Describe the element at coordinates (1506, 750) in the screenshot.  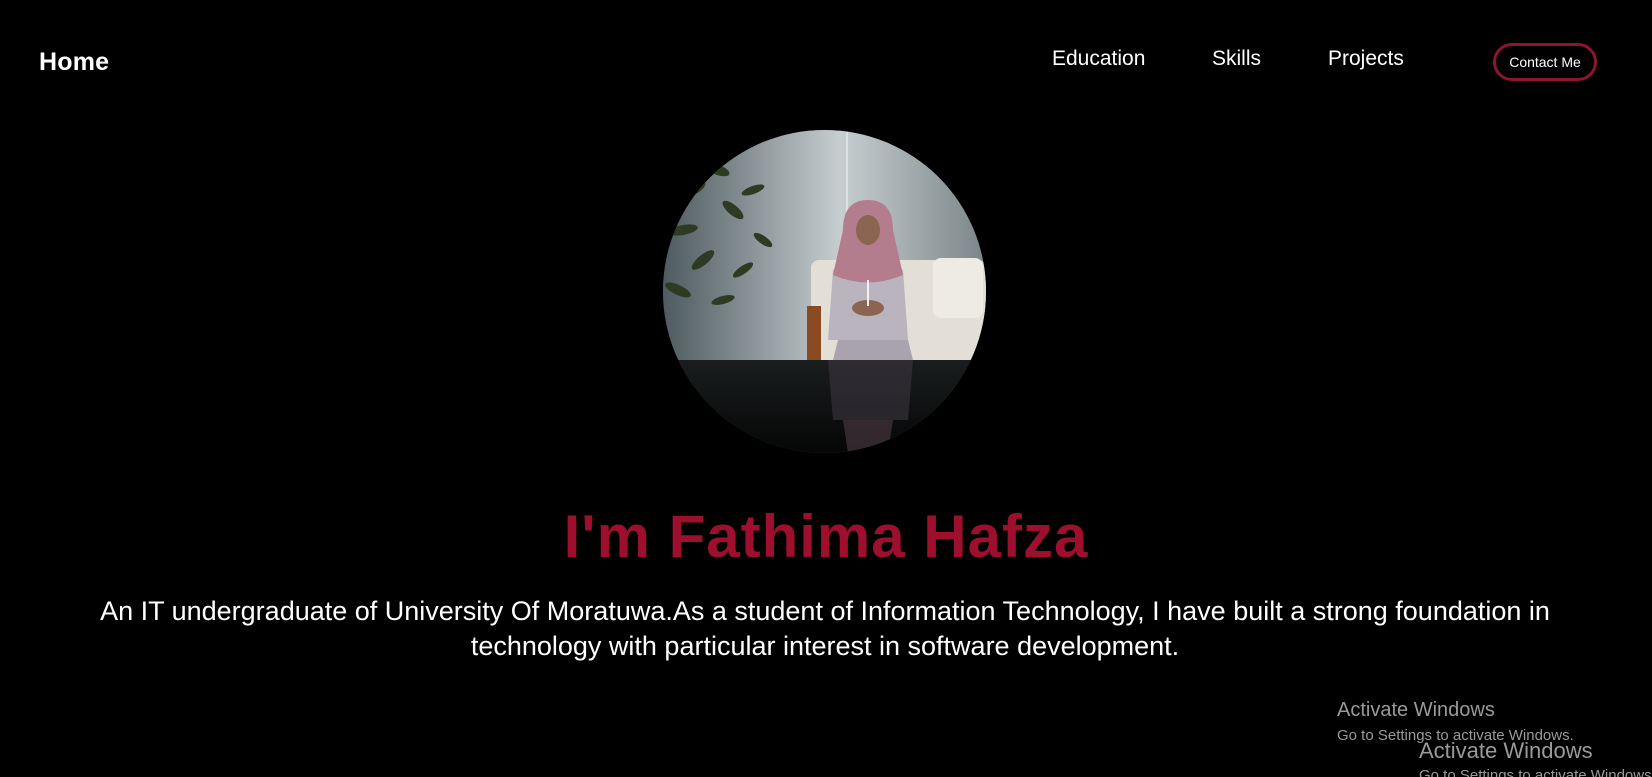
I see `windows-activation-title-duplicate: Activate Windows` at that location.